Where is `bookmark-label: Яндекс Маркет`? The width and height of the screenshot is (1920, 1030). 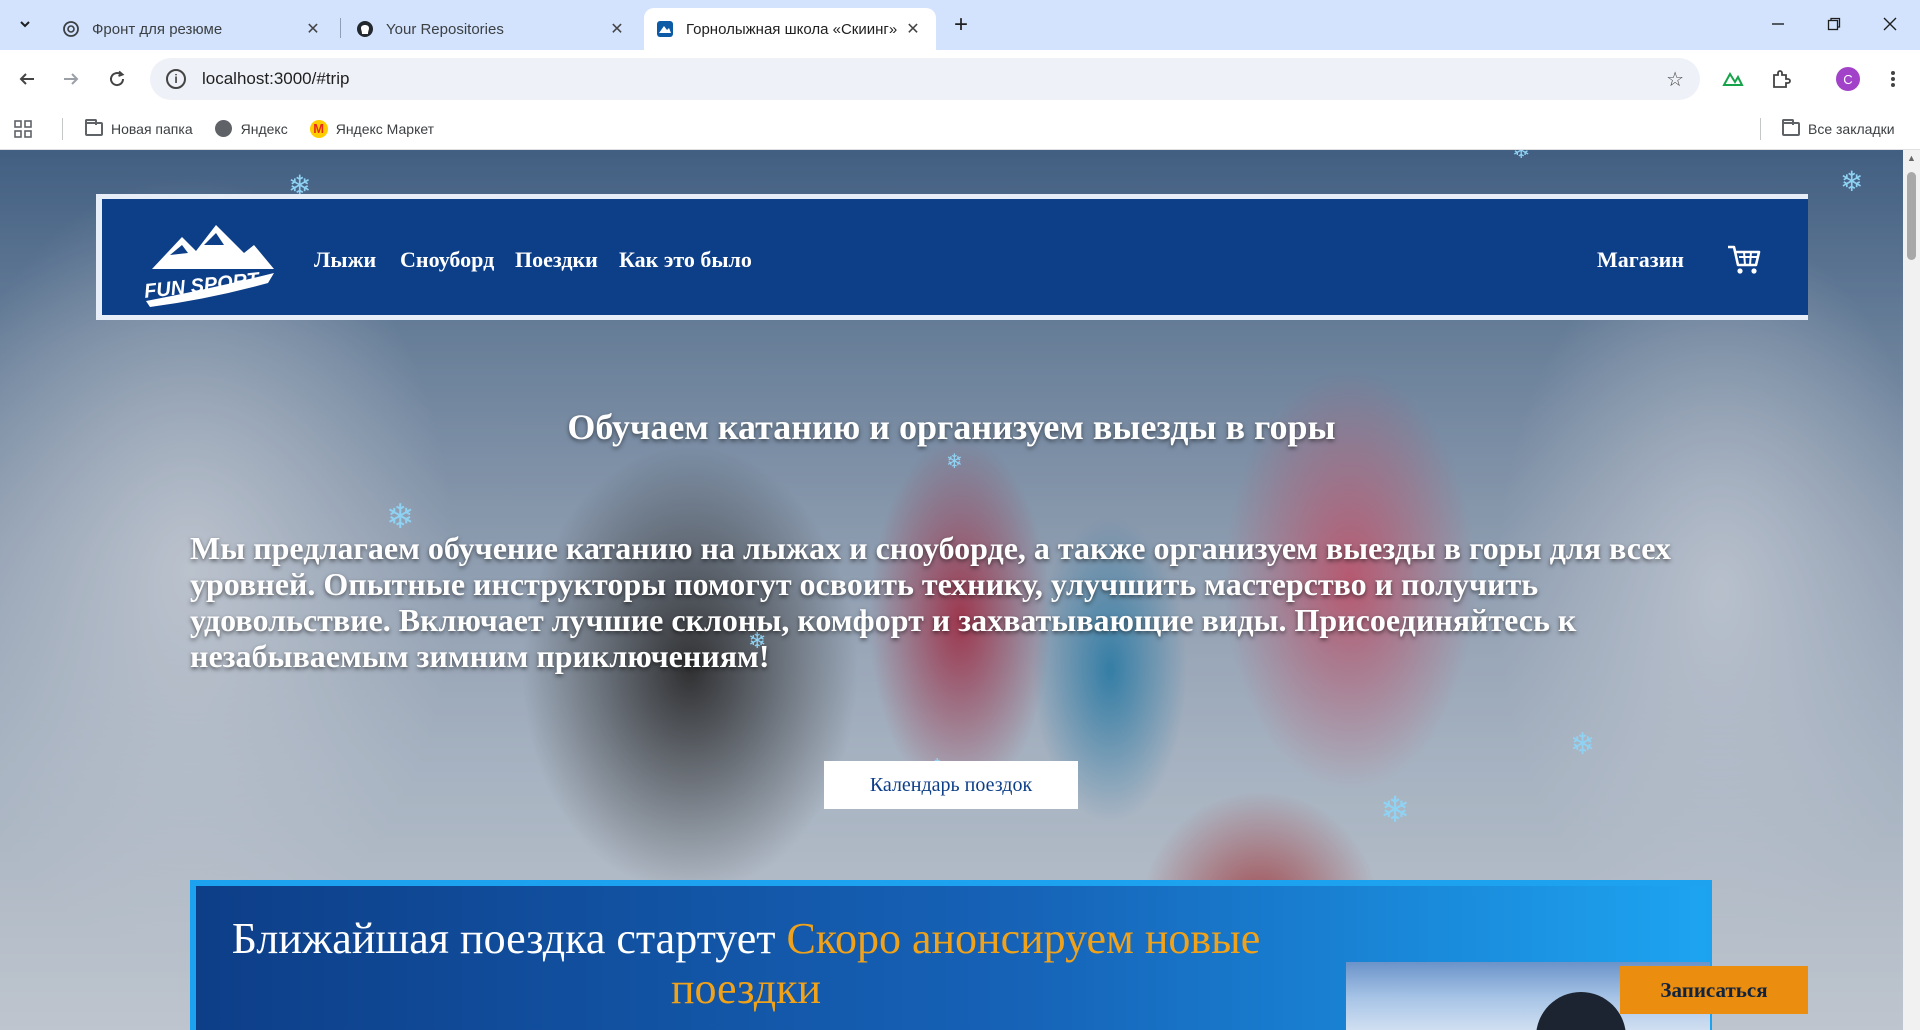 bookmark-label: Яндекс Маркет is located at coordinates (385, 128).